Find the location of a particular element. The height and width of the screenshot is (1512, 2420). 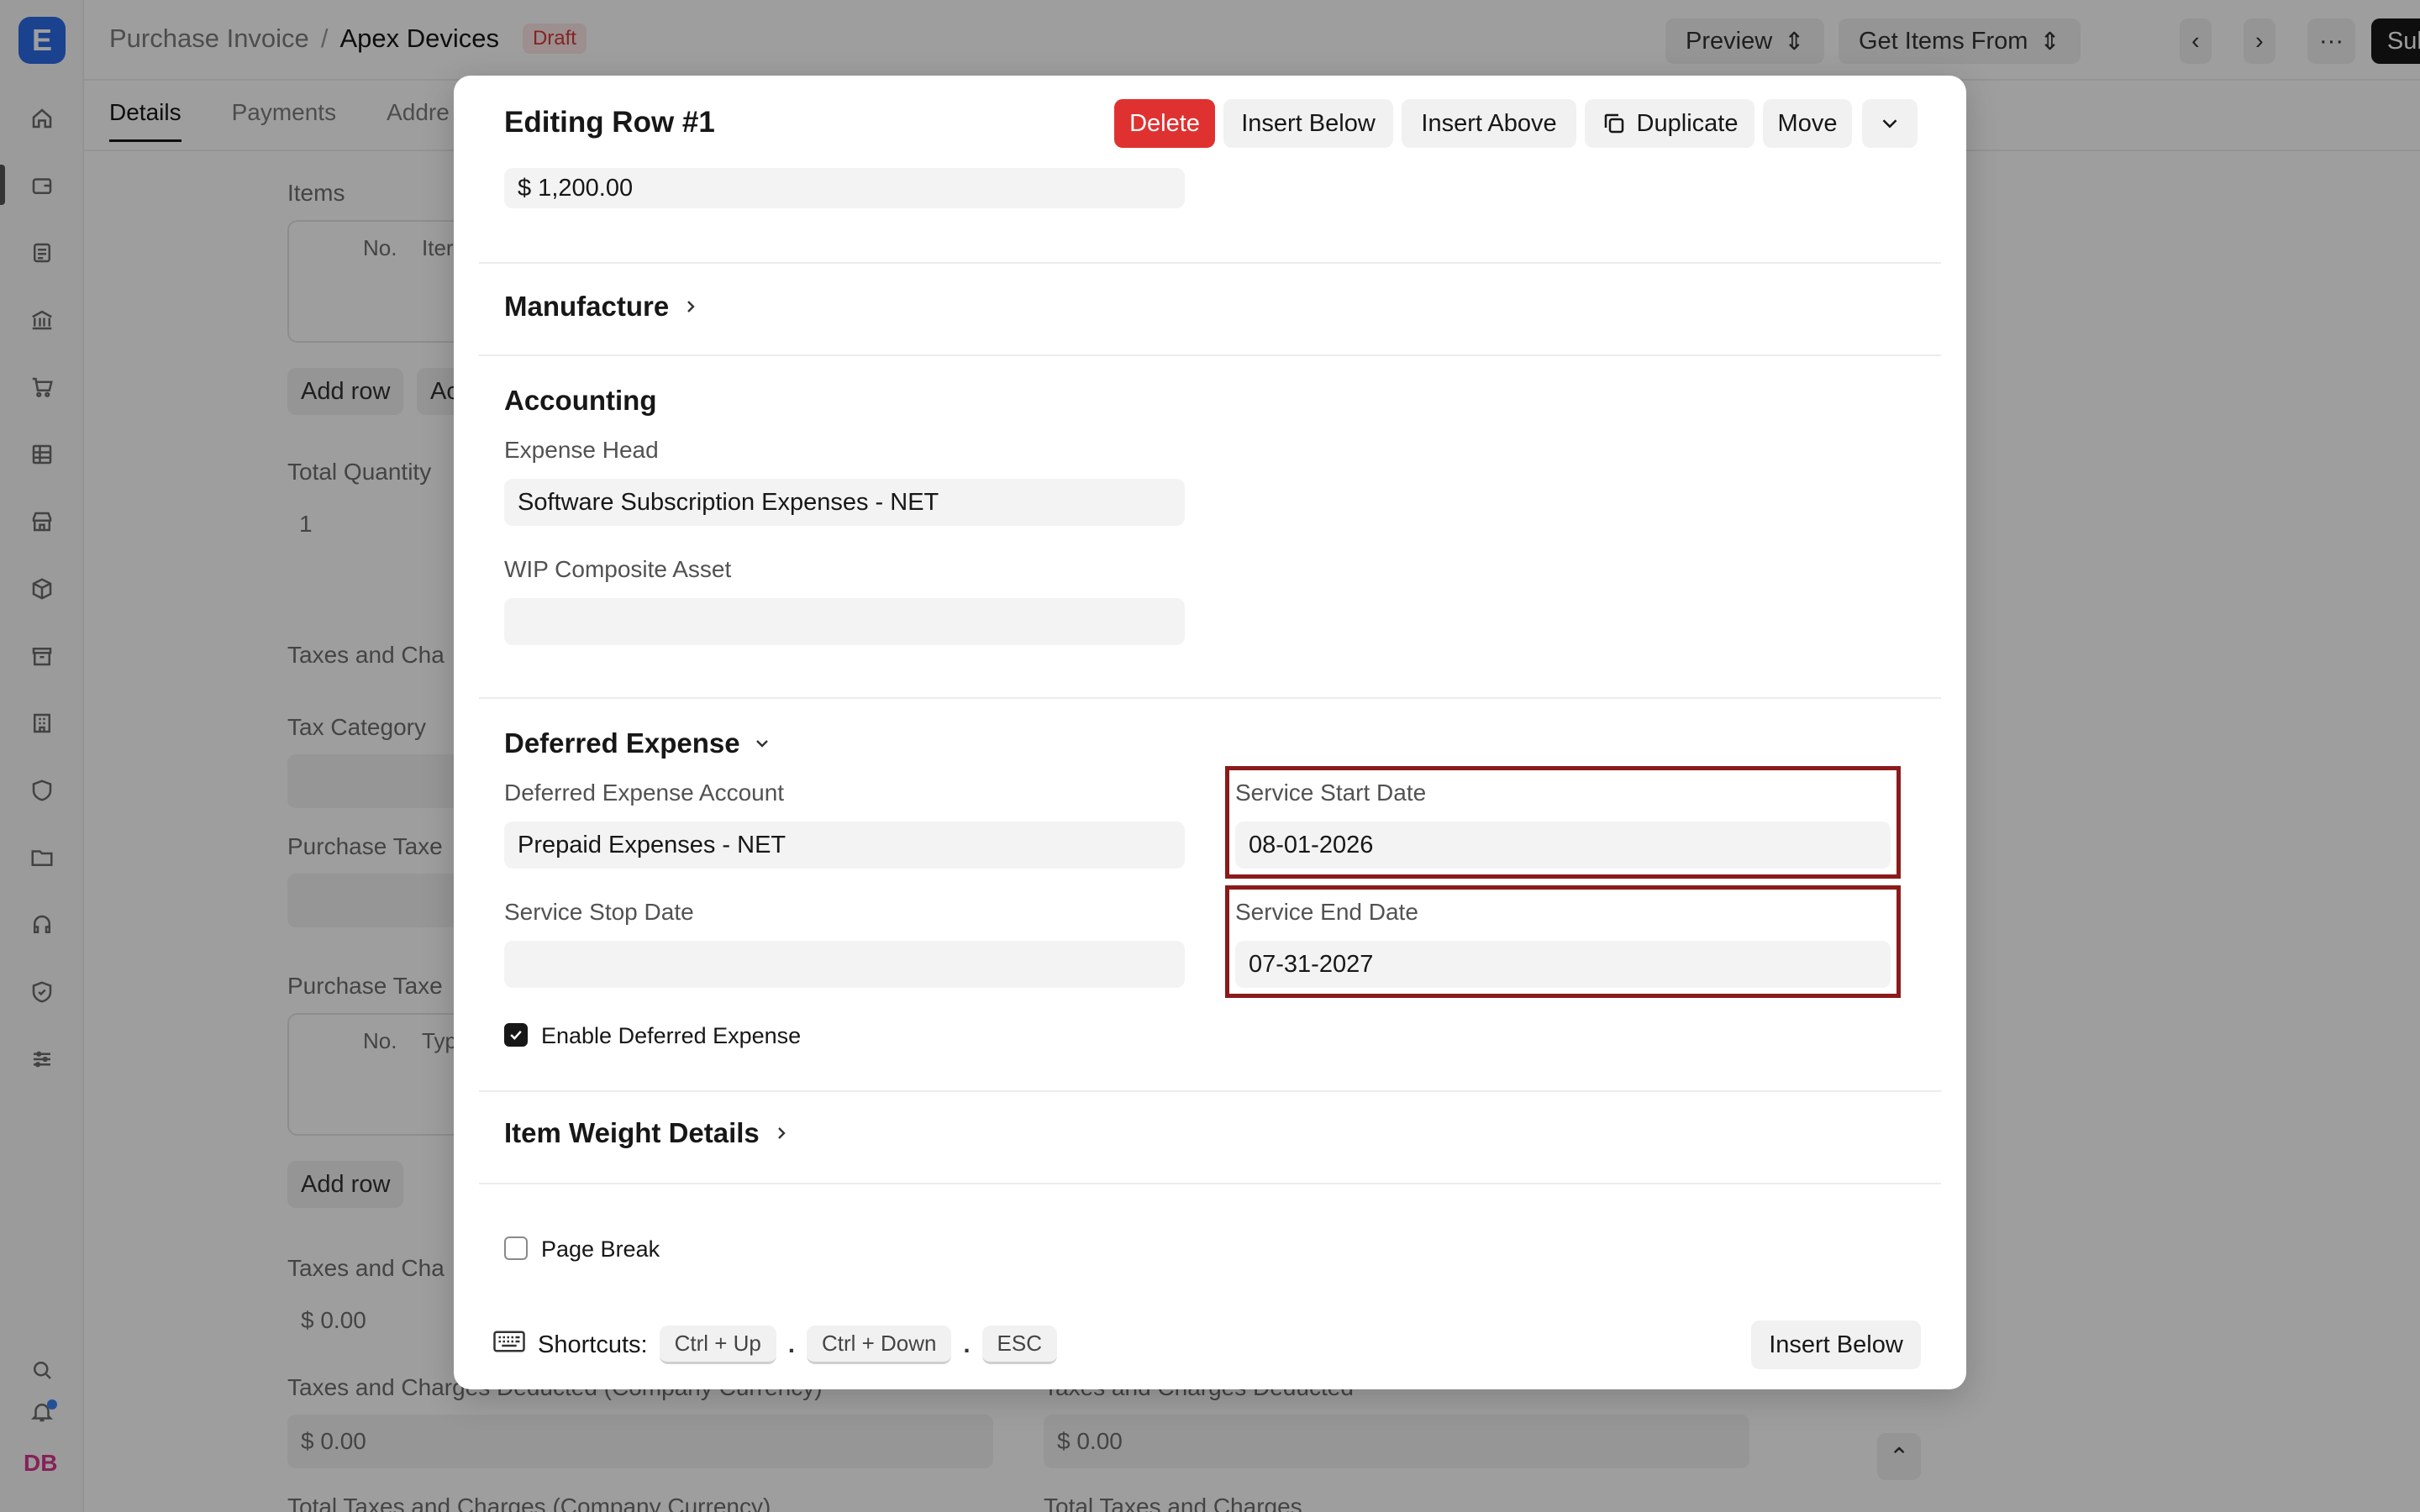

service-stop-date-field is located at coordinates (844, 964).